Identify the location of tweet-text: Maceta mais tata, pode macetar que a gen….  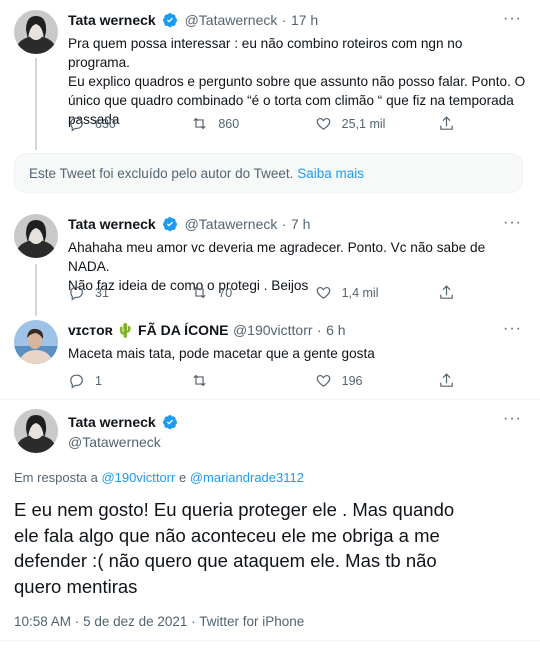
(221, 353).